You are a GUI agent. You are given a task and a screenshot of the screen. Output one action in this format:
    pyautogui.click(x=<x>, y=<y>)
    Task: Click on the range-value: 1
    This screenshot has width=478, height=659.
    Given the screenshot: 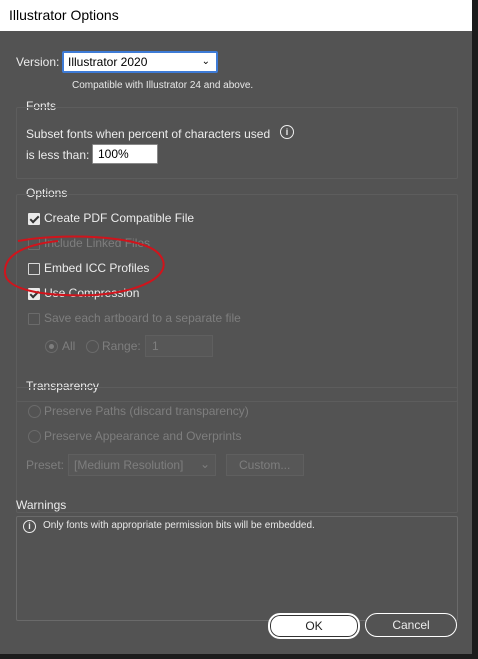 What is the action you would take?
    pyautogui.click(x=155, y=346)
    